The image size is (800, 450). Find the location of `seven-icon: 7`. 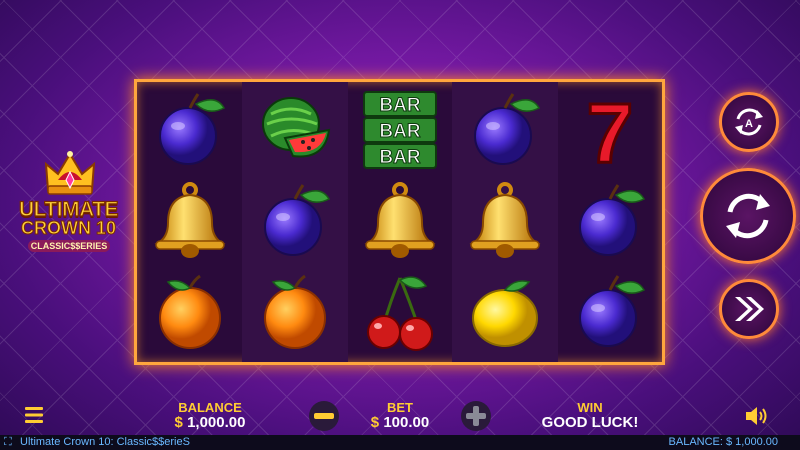

seven-icon: 7 is located at coordinates (610, 133).